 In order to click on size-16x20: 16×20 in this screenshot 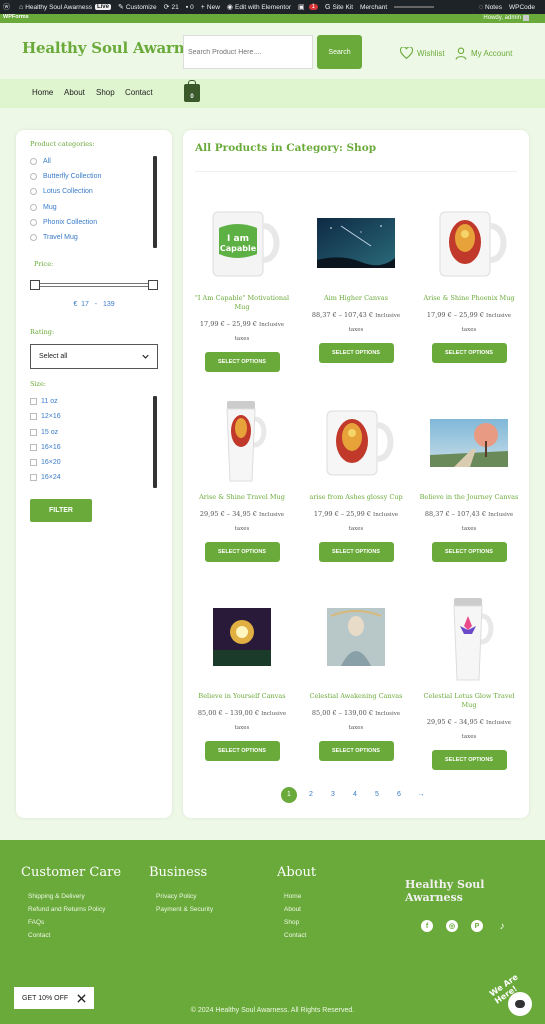, I will do `click(45, 462)`.